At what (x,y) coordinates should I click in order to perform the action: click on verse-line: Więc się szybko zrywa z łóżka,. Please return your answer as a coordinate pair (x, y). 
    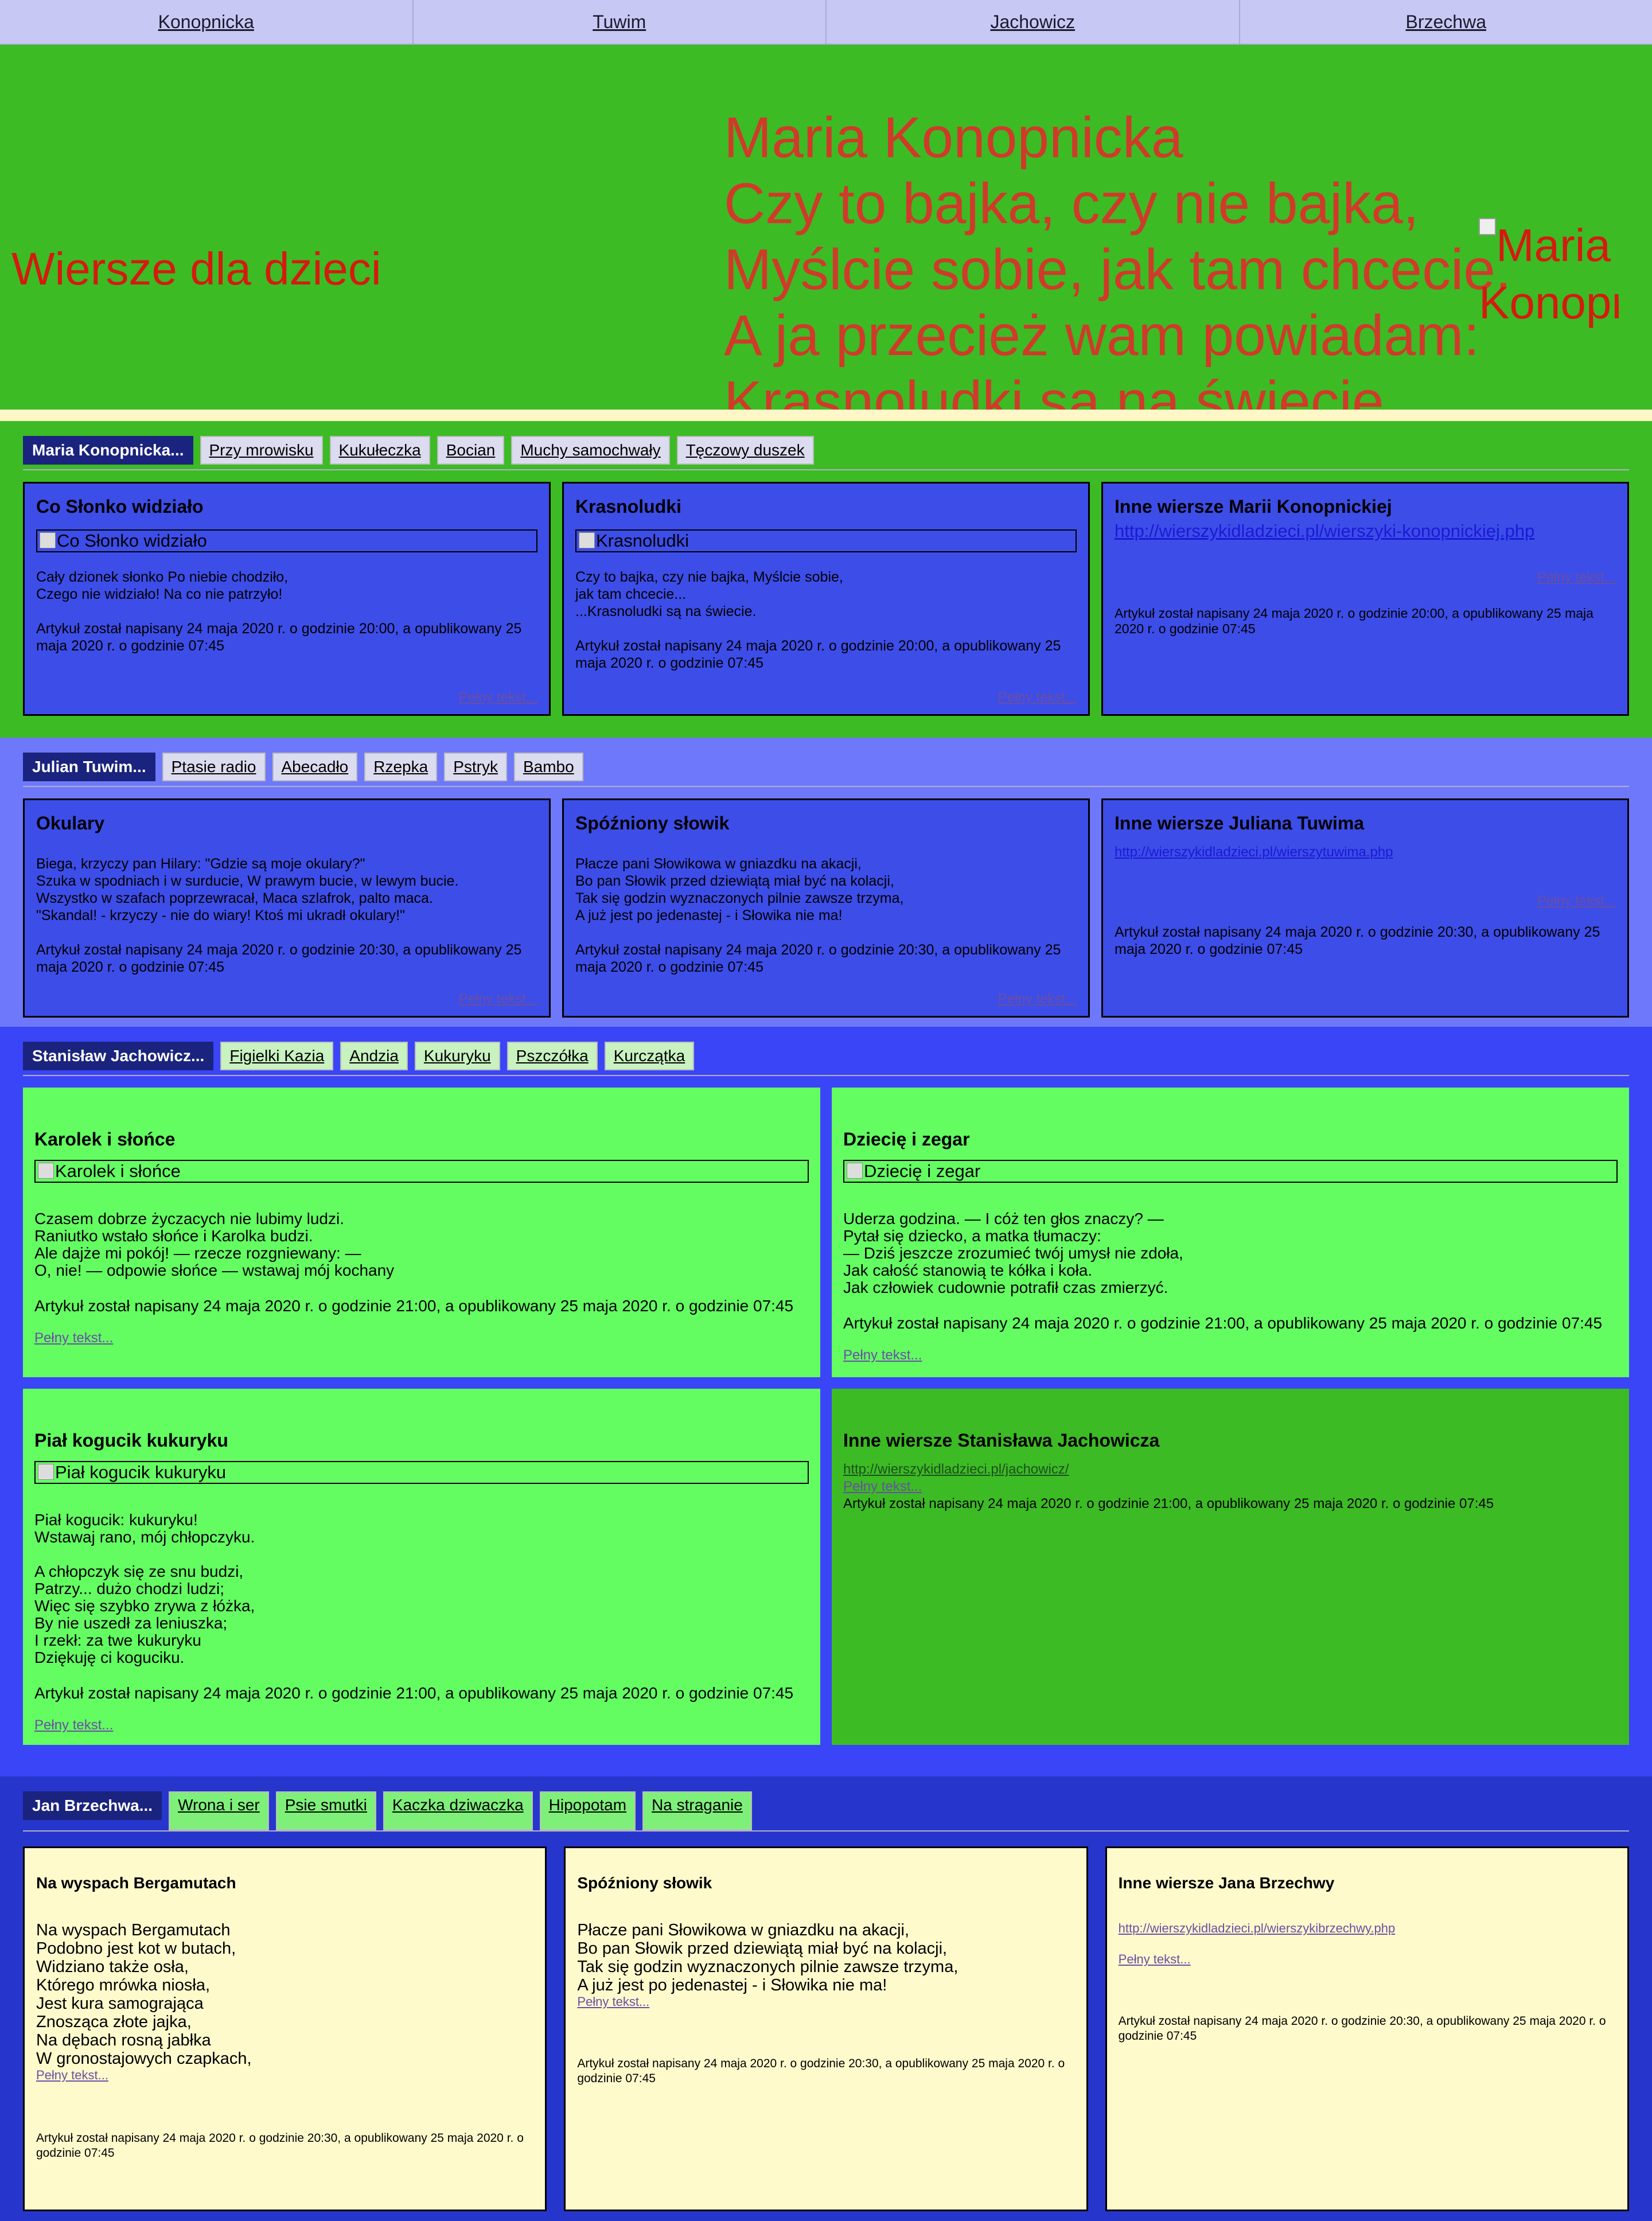
    Looking at the image, I should click on (421, 1606).